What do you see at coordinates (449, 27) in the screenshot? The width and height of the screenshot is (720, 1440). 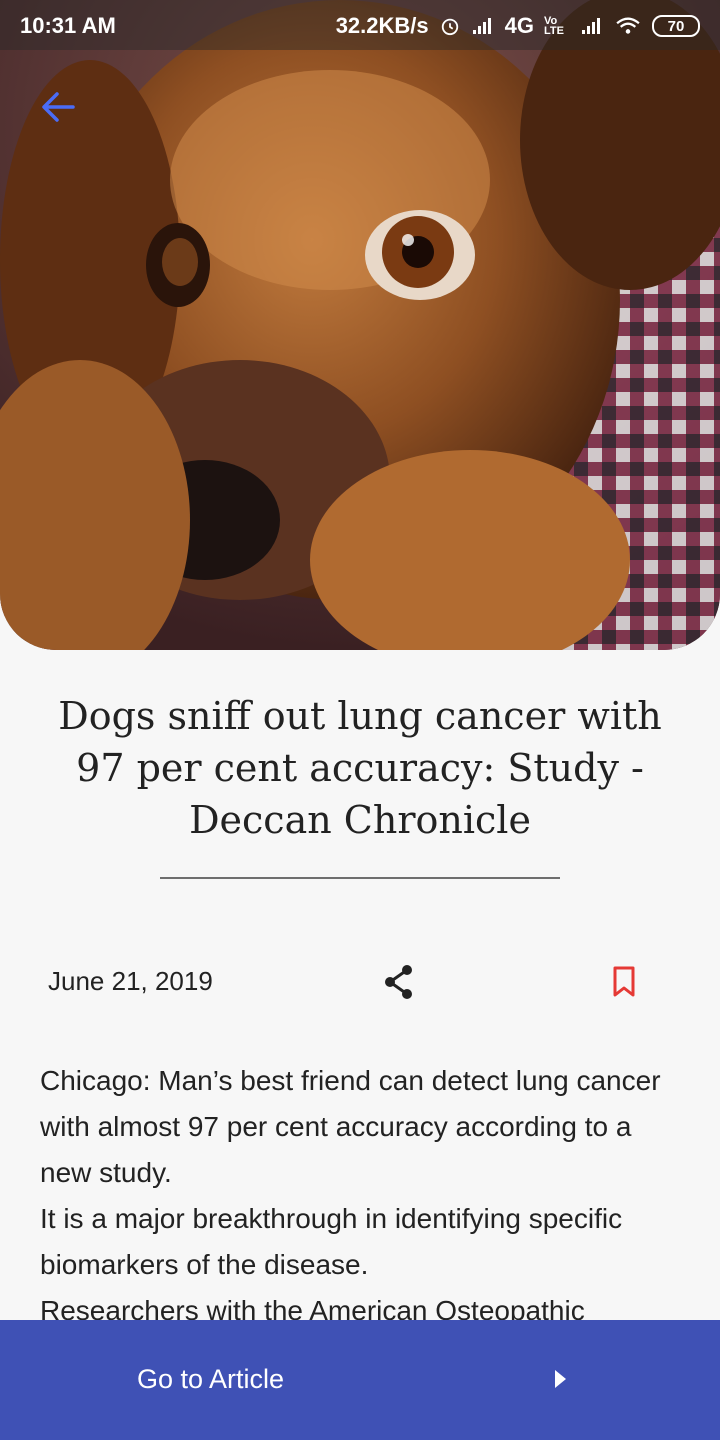 I see `alarm-icon` at bounding box center [449, 27].